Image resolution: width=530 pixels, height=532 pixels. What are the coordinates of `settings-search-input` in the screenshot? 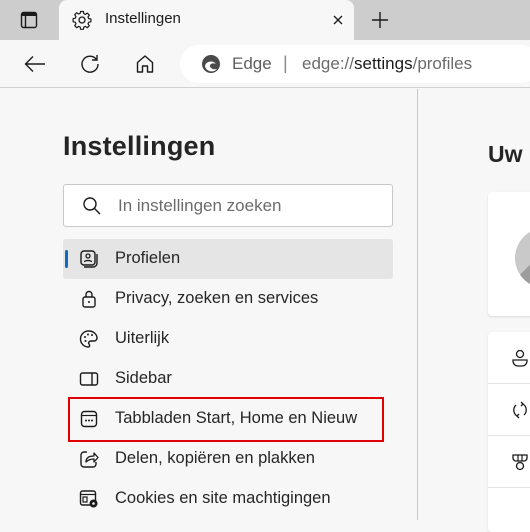 It's located at (250, 206).